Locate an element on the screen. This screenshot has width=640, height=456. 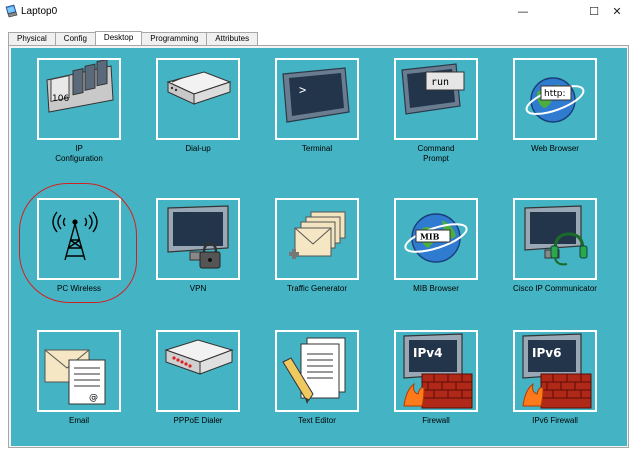
tab-physical: Physical is located at coordinates (32, 39).